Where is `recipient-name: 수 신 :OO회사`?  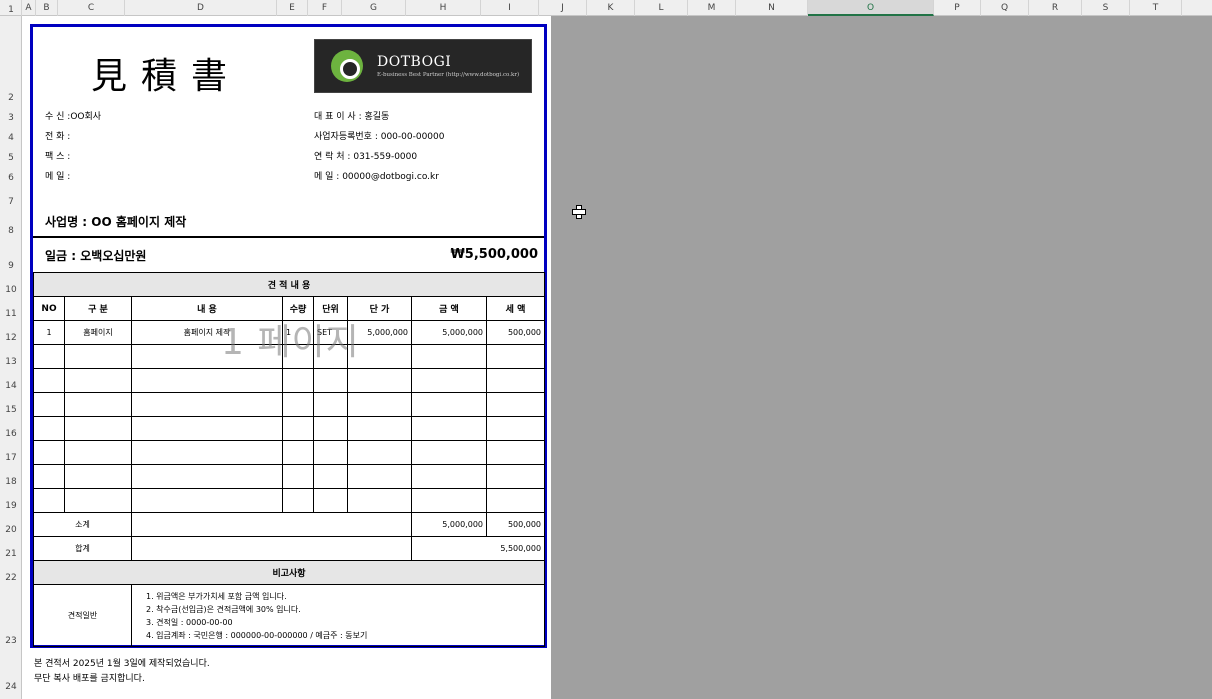 recipient-name: 수 신 :OO회사 is located at coordinates (73, 115).